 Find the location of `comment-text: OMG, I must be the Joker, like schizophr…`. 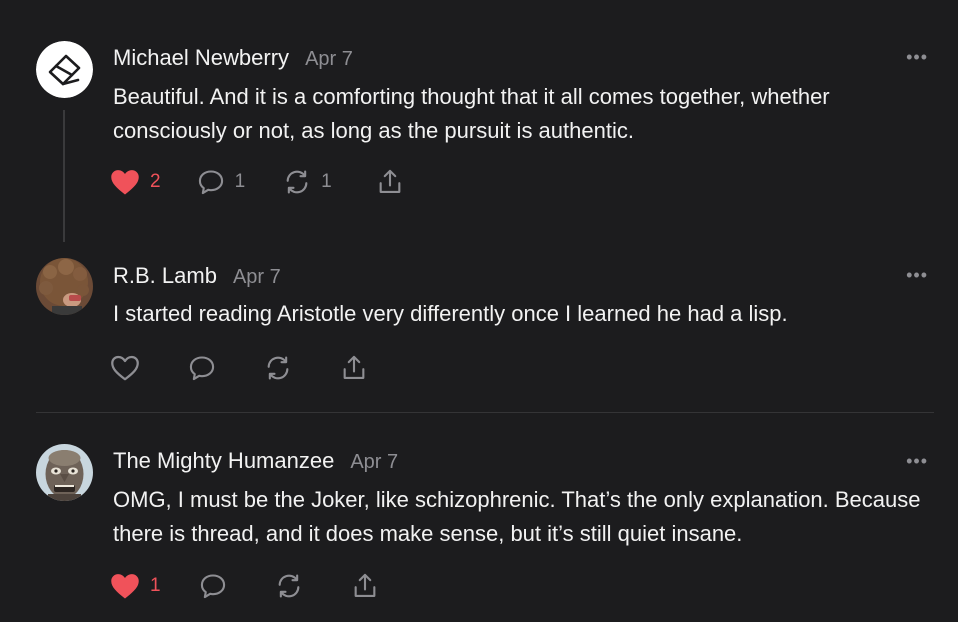

comment-text: OMG, I must be the Joker, like schizophr… is located at coordinates (517, 516).